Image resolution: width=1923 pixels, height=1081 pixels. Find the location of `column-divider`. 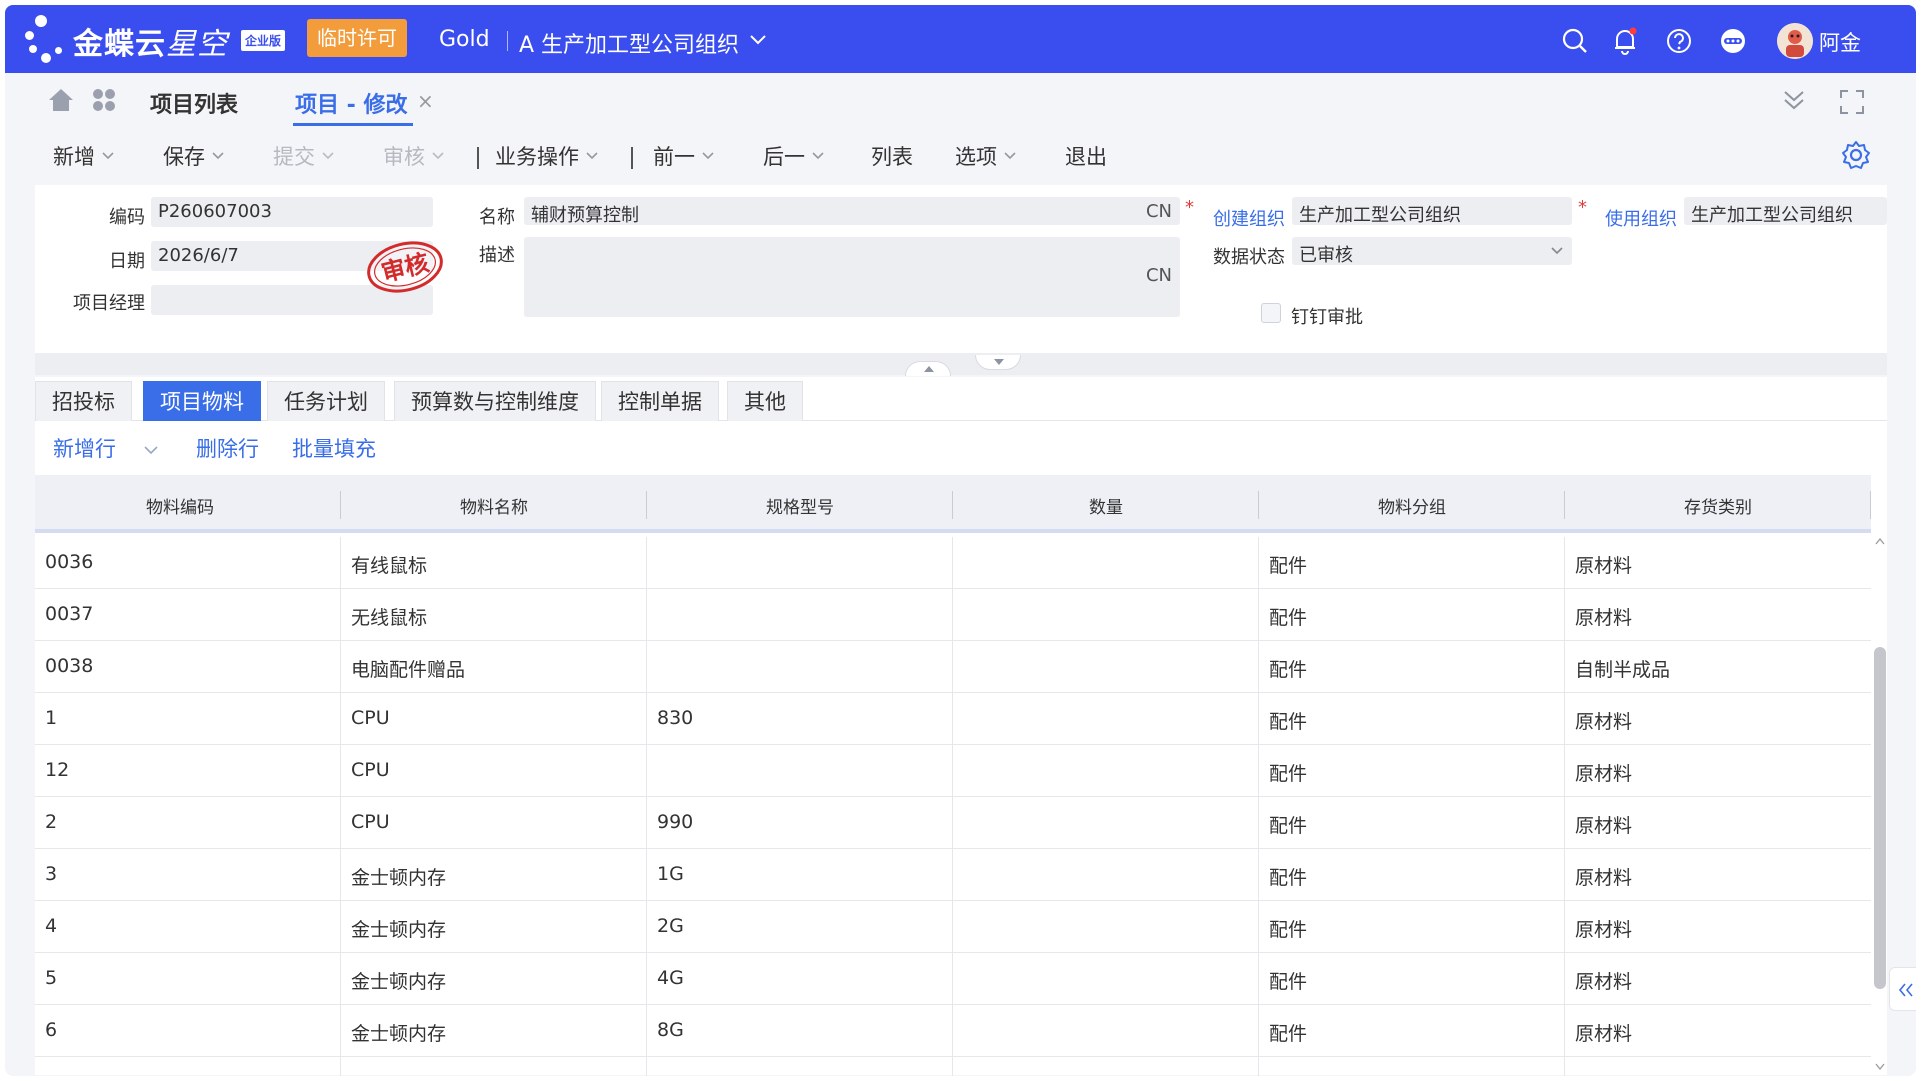

column-divider is located at coordinates (1870, 505).